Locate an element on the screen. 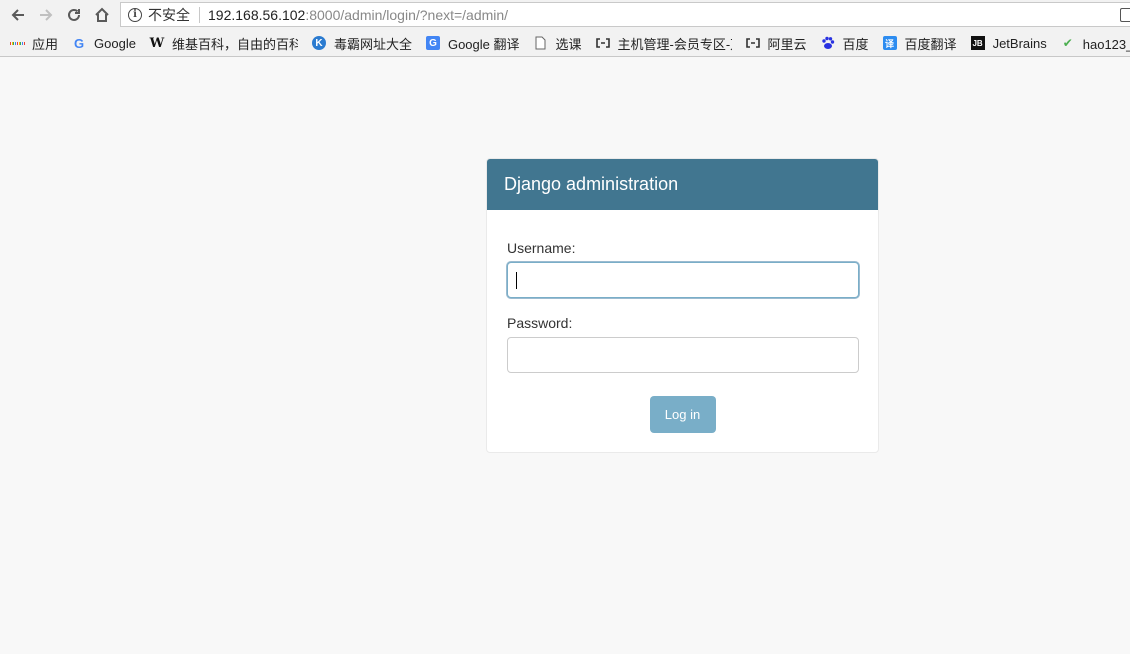  login-header: Django administration is located at coordinates (682, 184).